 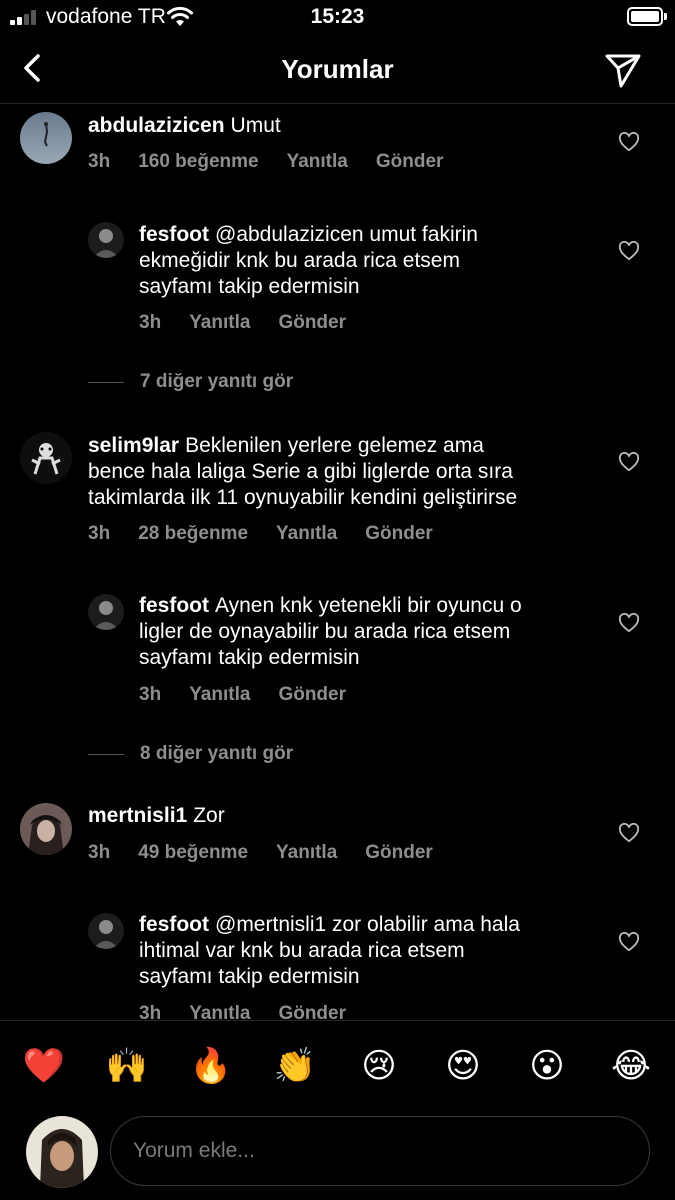 I want to click on status-time: 15:23, so click(x=337, y=16).